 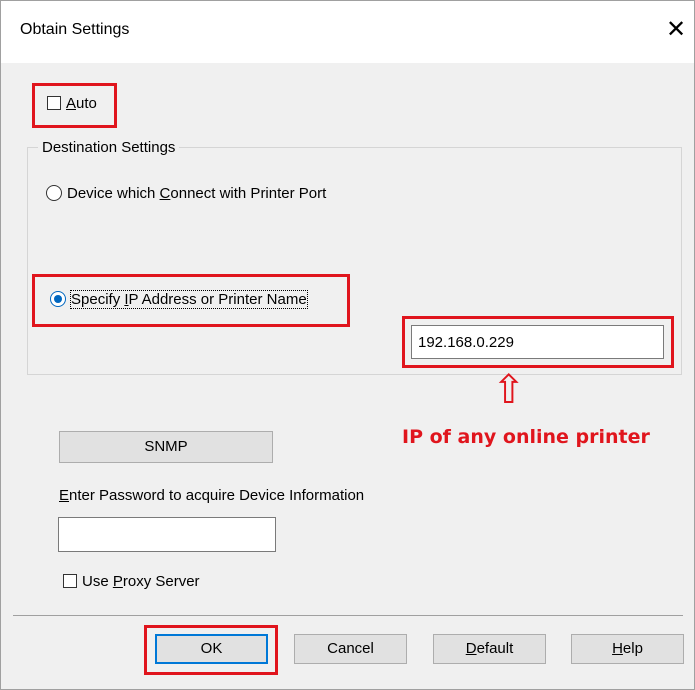 What do you see at coordinates (350, 649) in the screenshot?
I see `cancel-button: Cancel` at bounding box center [350, 649].